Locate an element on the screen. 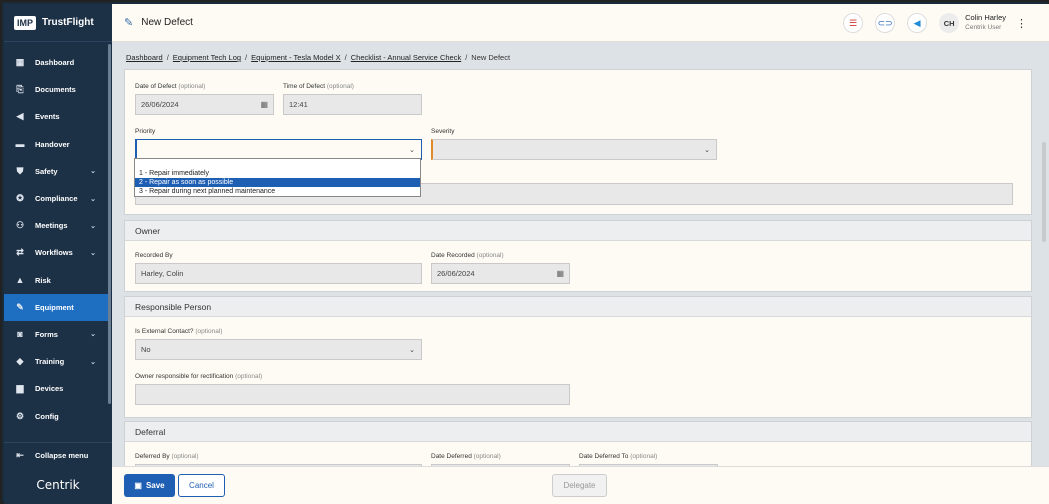  sidebar-item-label: Devices is located at coordinates (49, 389).